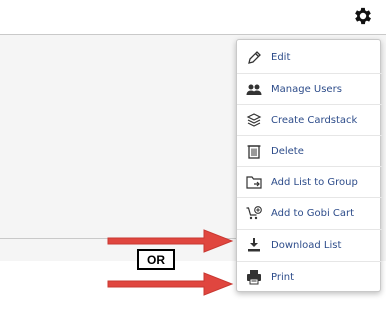  Describe the element at coordinates (306, 89) in the screenshot. I see `menu-item-label: Manage Users` at that location.